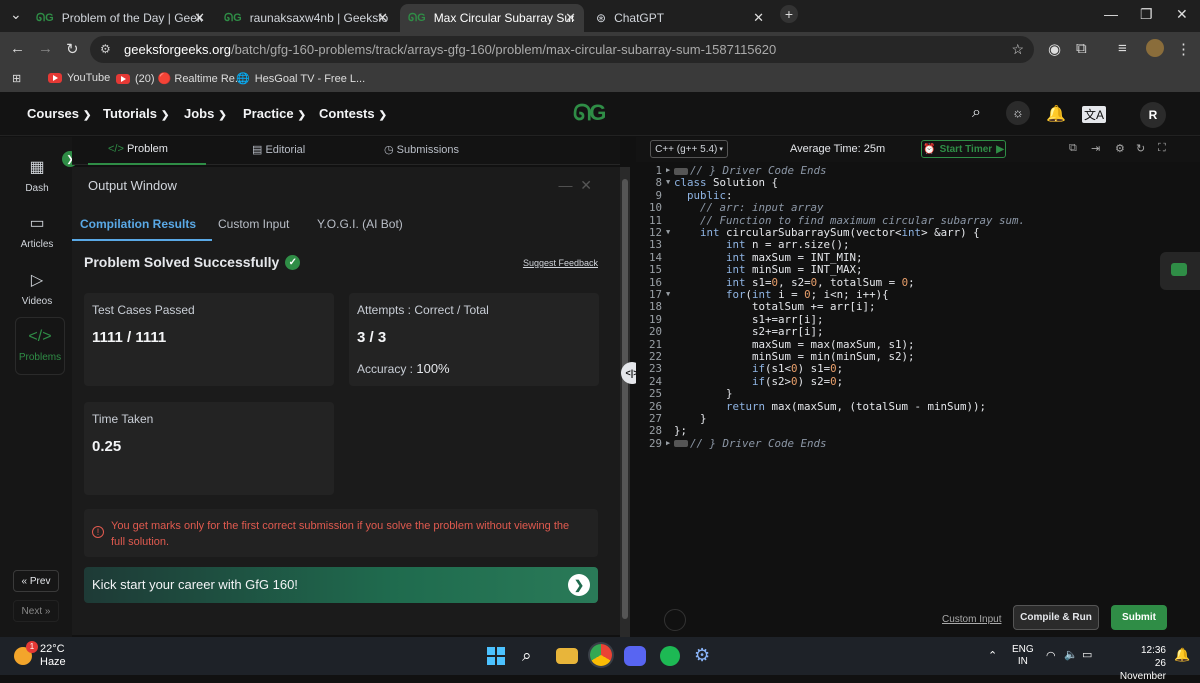 The height and width of the screenshot is (683, 1200). What do you see at coordinates (589, 113) in the screenshot?
I see `gfg-logo: ᘏG` at bounding box center [589, 113].